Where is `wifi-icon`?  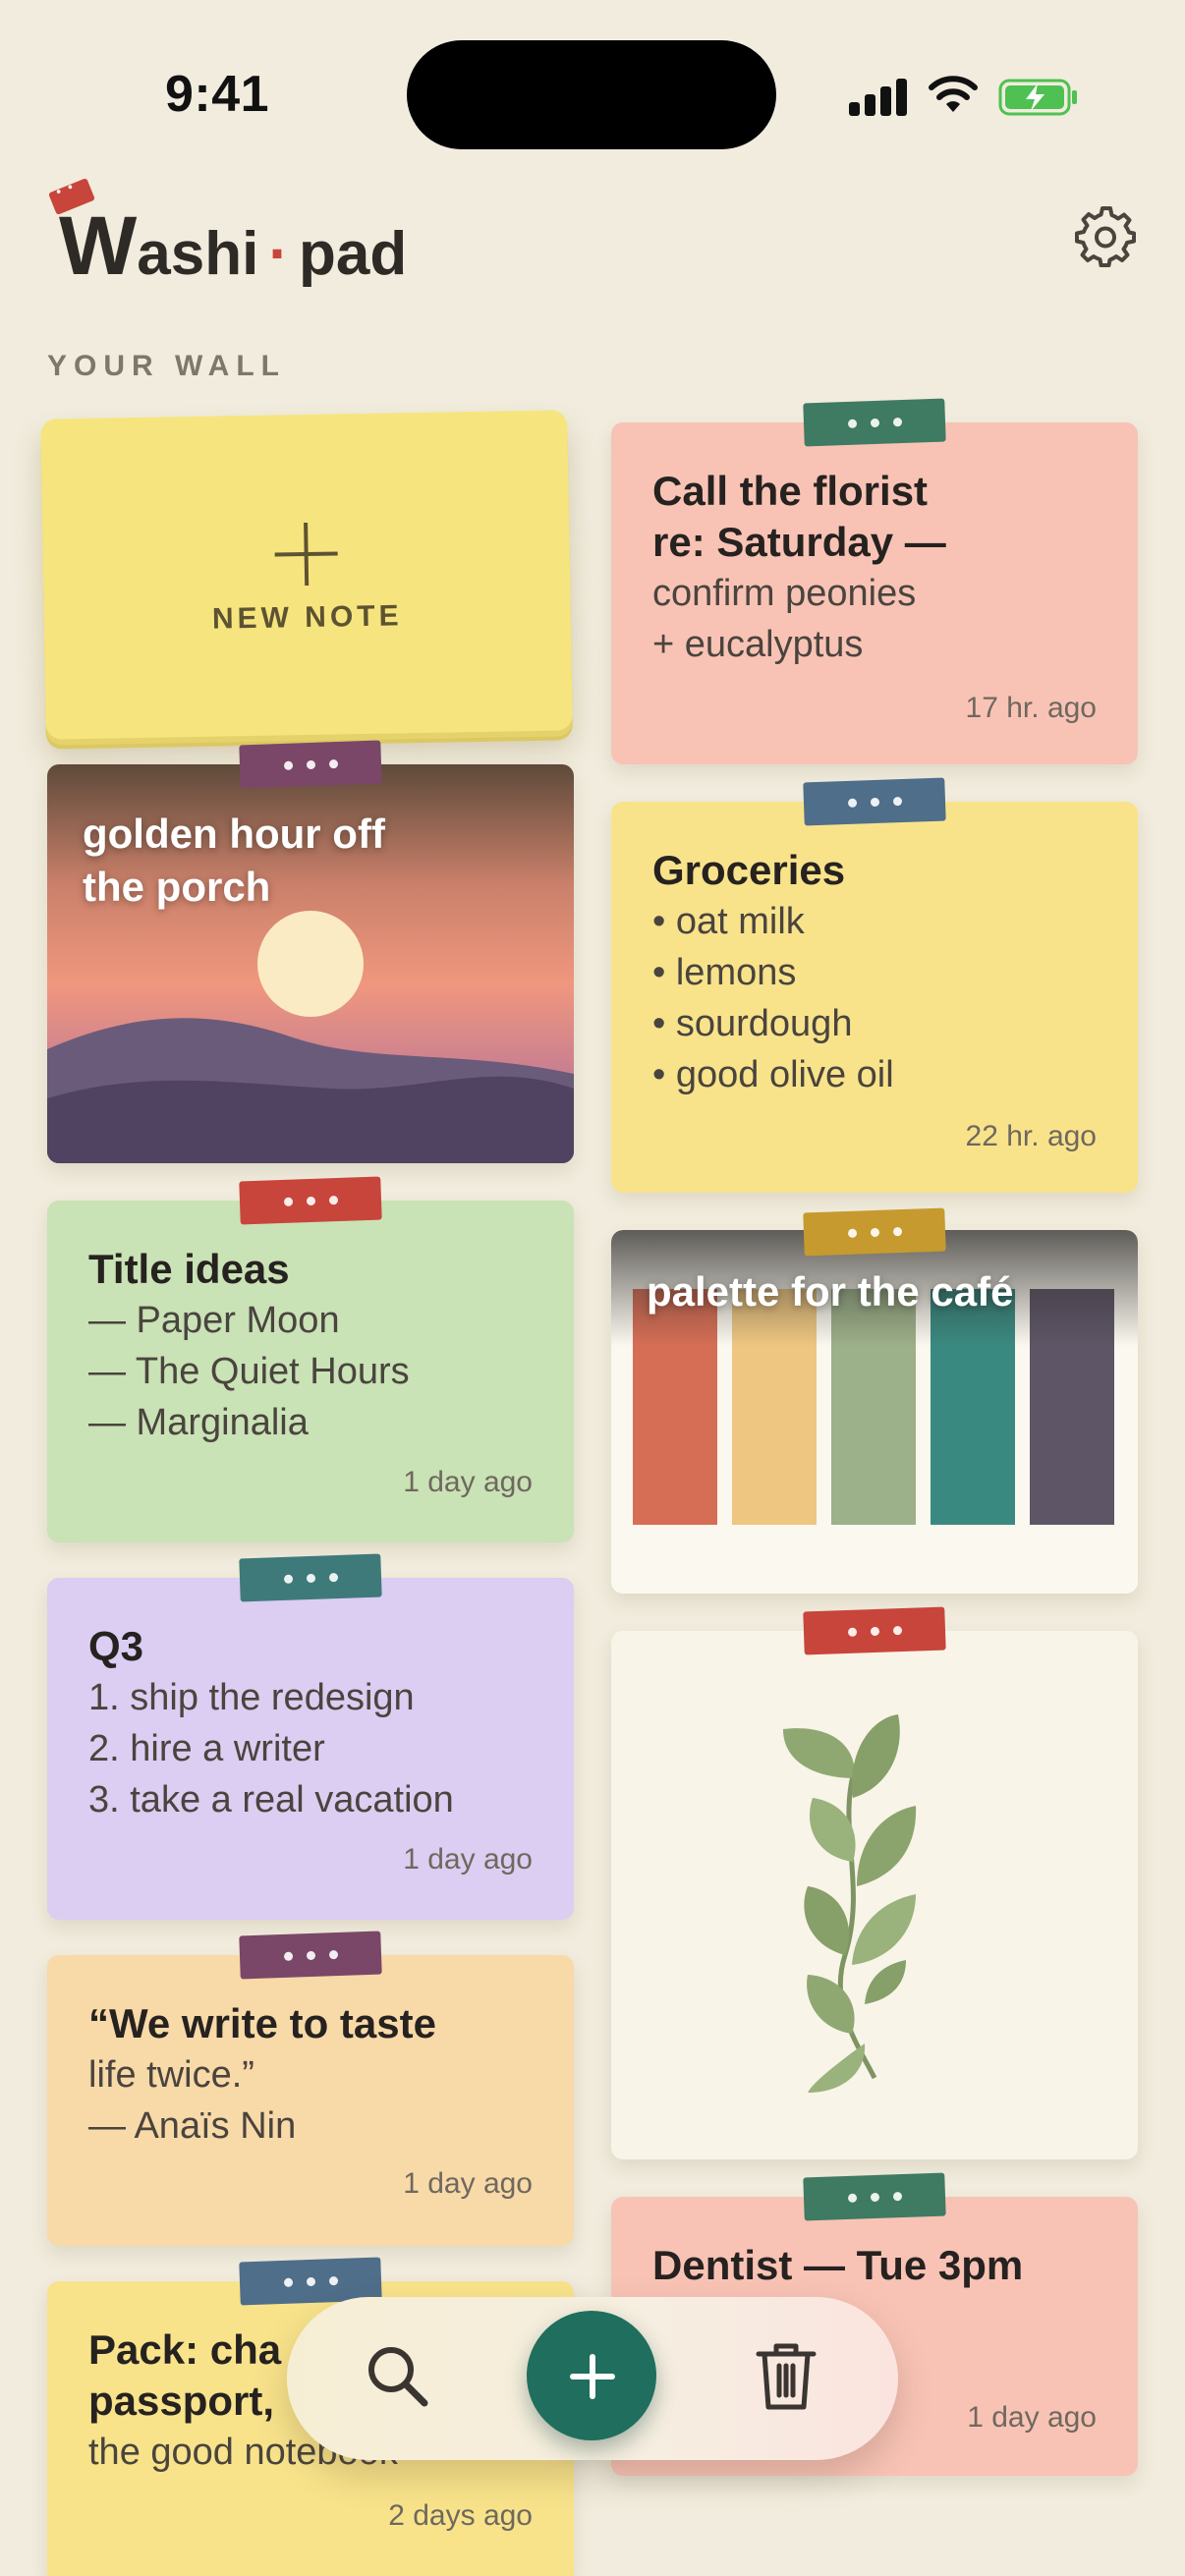 wifi-icon is located at coordinates (954, 94).